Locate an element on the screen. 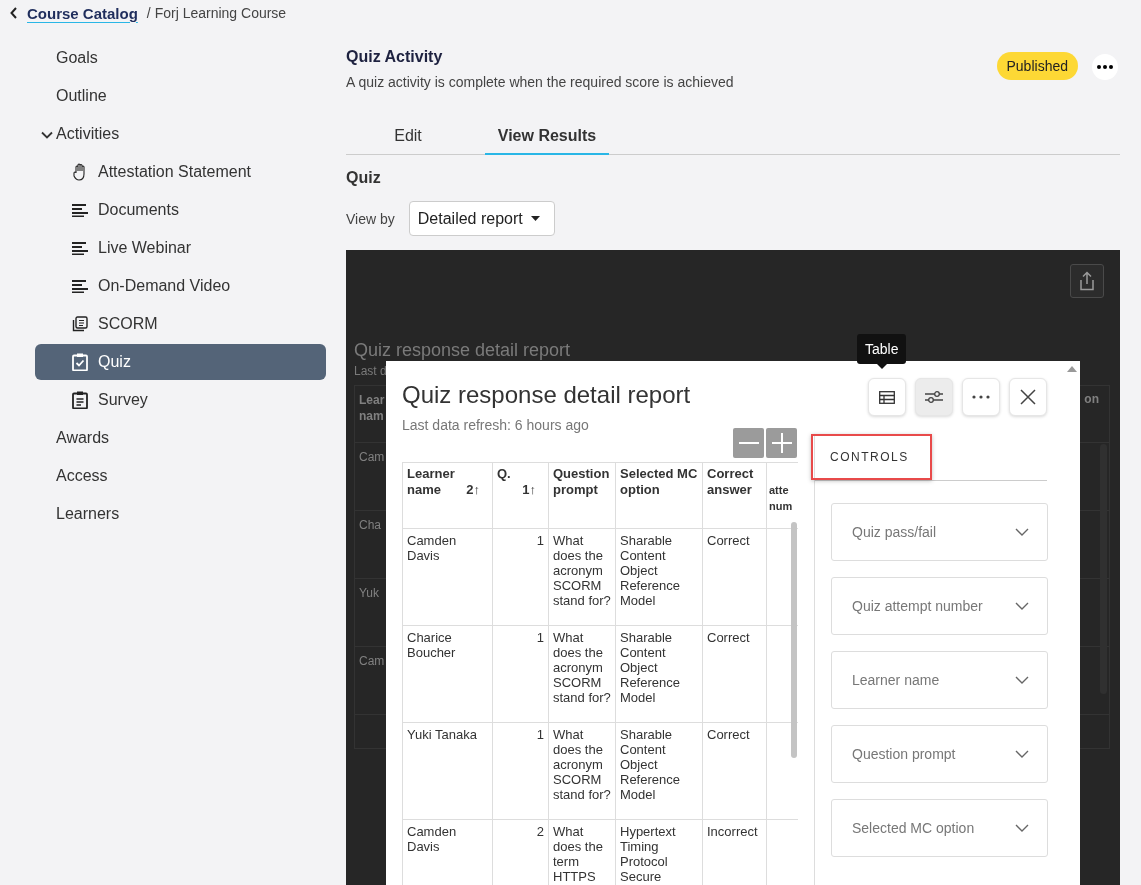 Image resolution: width=1141 pixels, height=885 pixels. column-header: Q. 1↑ is located at coordinates (520, 495).